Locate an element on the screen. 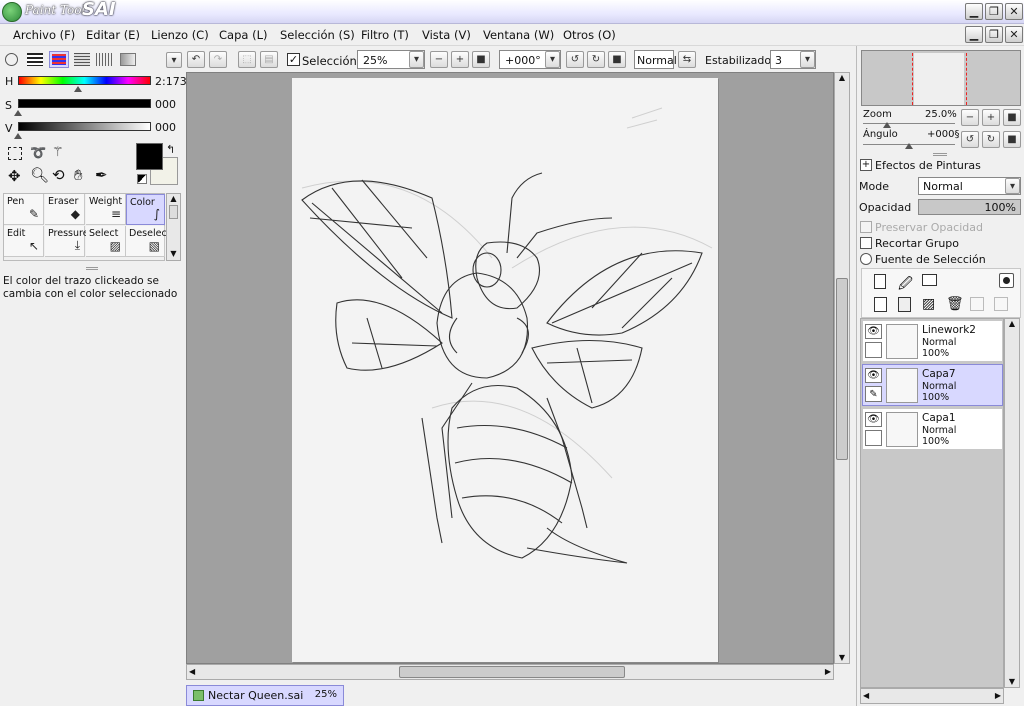 The width and height of the screenshot is (1024, 706). rotate-icon: ⟲ is located at coordinates (58, 175).